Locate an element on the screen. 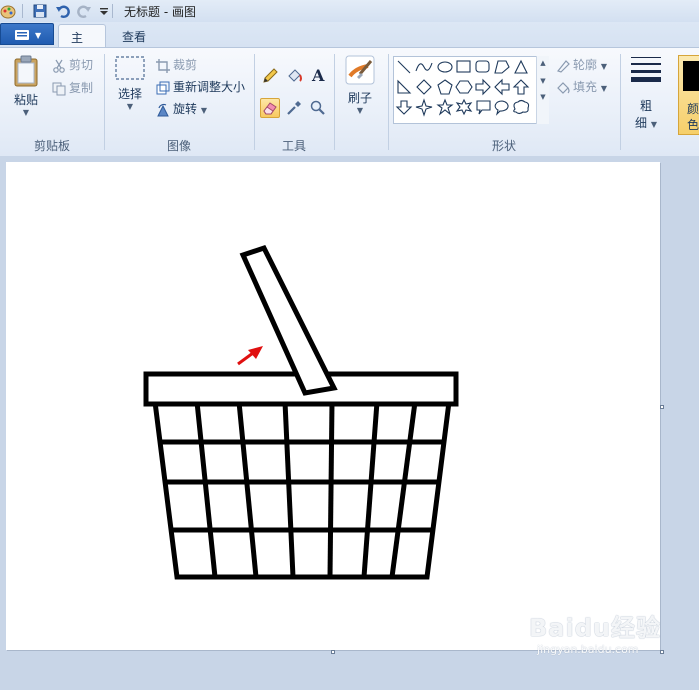 The image size is (699, 690). rotate-button: 旋转 ▼ is located at coordinates (181, 108).